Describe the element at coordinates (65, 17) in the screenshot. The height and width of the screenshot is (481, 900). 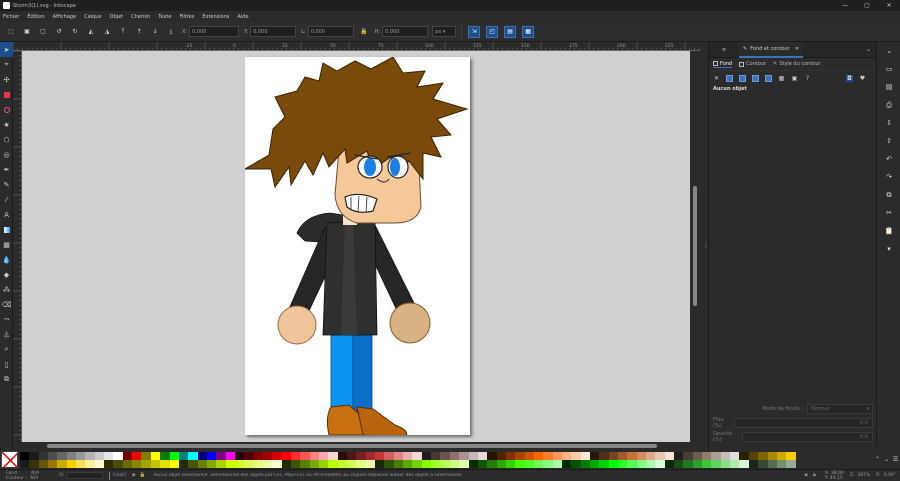
I see `menu-affichage: Affichage` at that location.